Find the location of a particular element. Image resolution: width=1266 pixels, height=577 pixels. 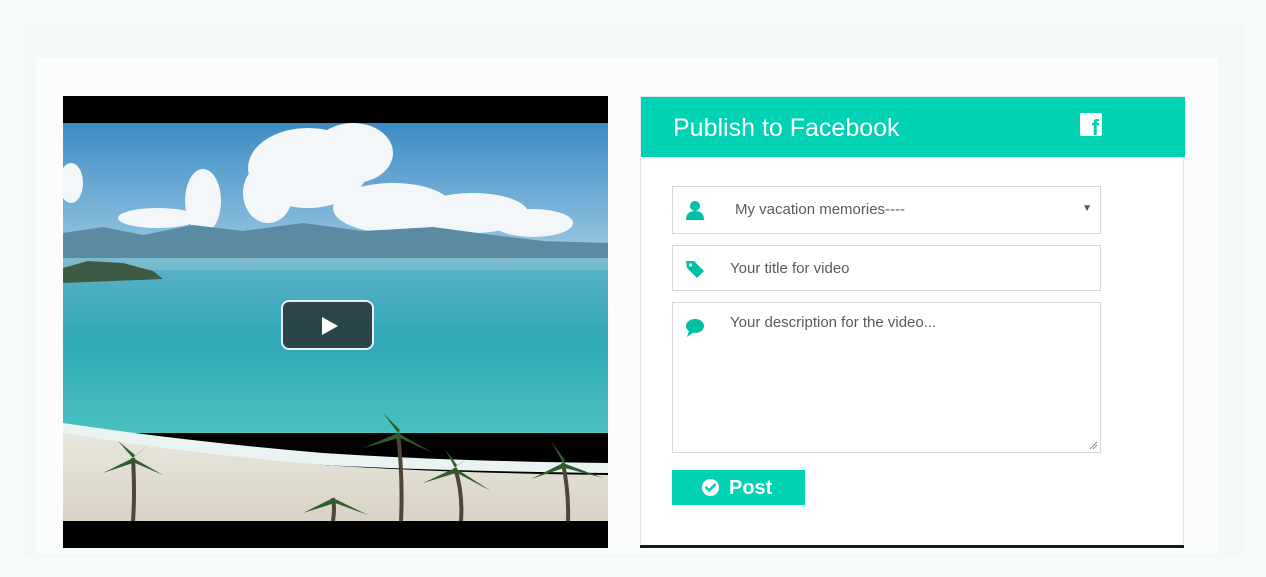

panel-bottom-border is located at coordinates (912, 546).